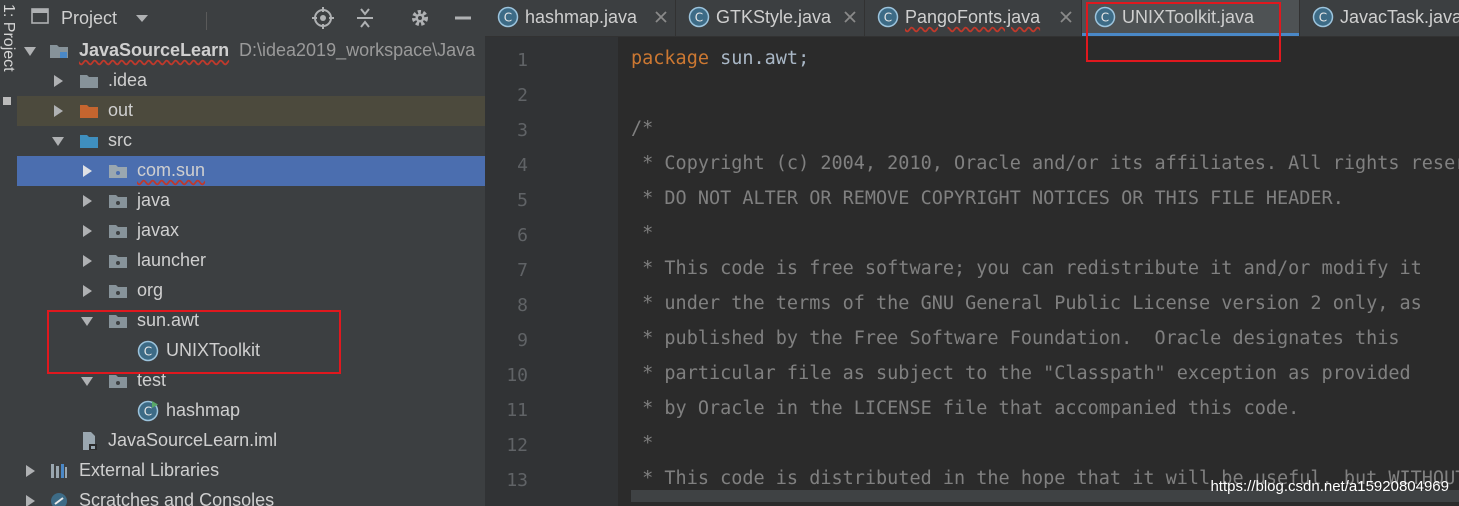 This screenshot has height=506, width=1459. What do you see at coordinates (251, 231) in the screenshot?
I see `tree-item-javax: javax` at bounding box center [251, 231].